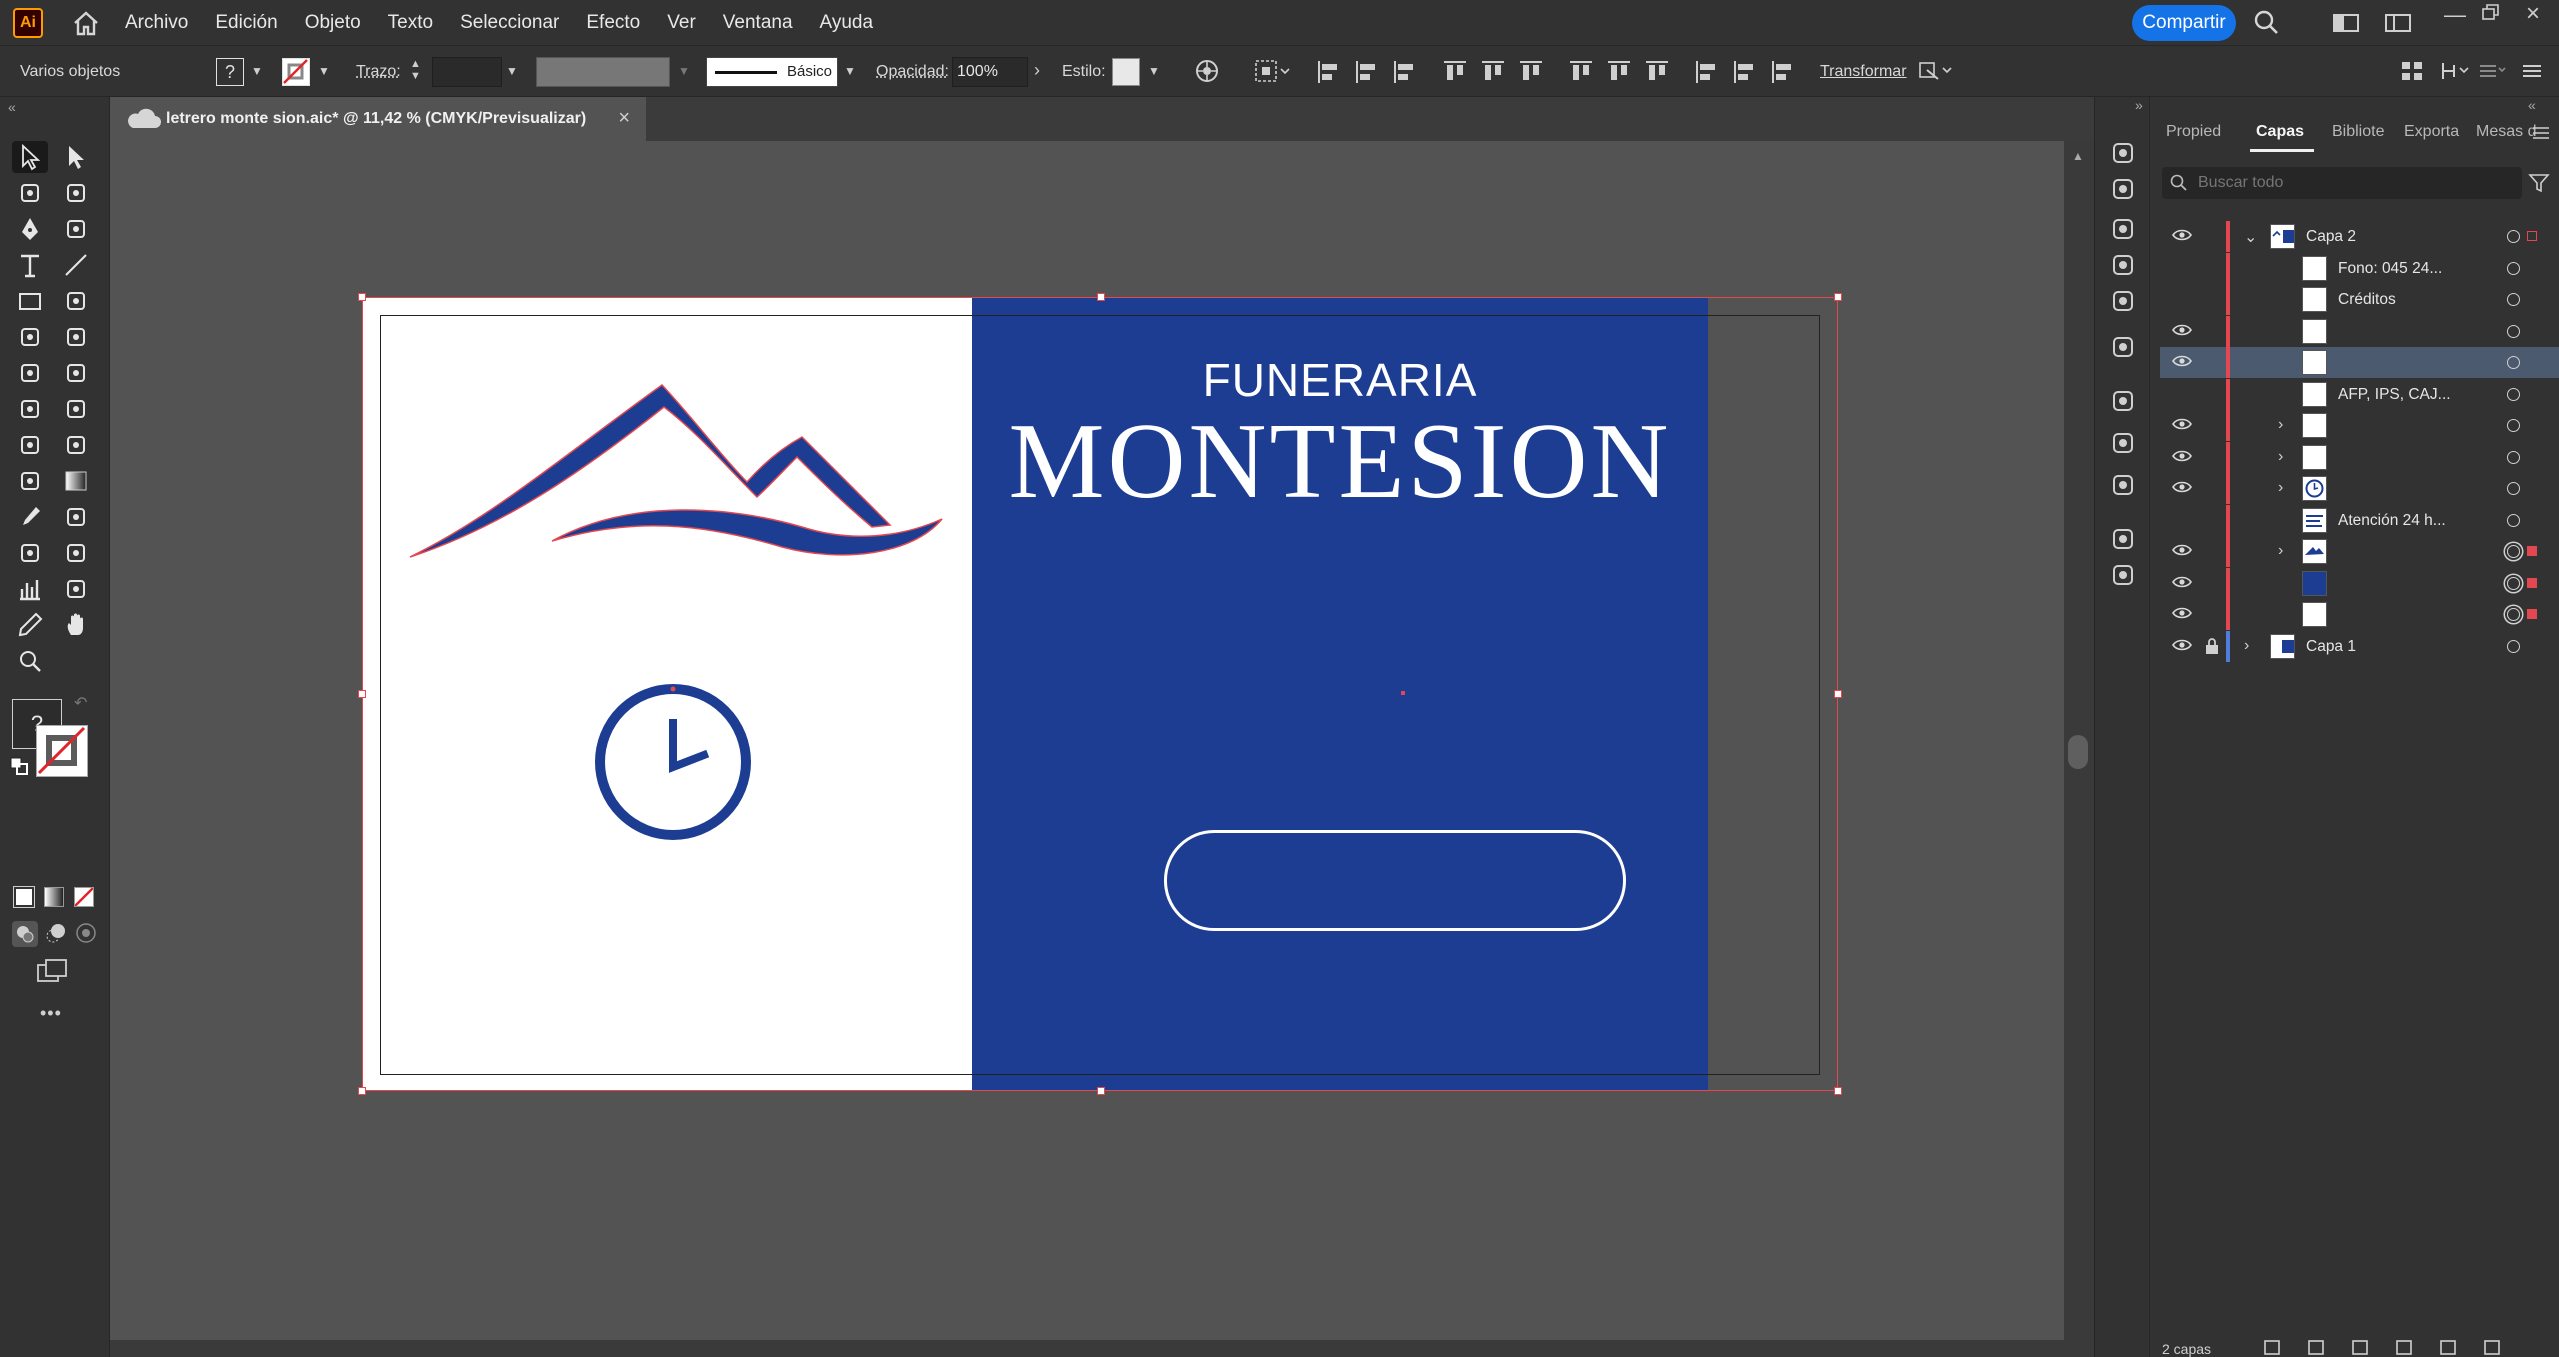 Image resolution: width=2559 pixels, height=1357 pixels. What do you see at coordinates (2123, 487) in the screenshot?
I see `pathfinder-icon` at bounding box center [2123, 487].